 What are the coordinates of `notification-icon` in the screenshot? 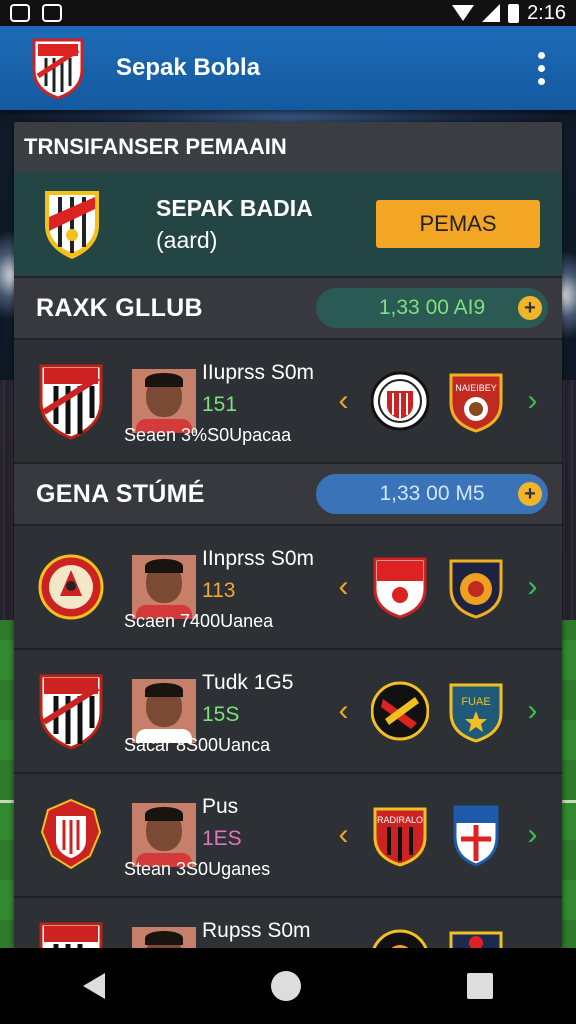 It's located at (20, 13).